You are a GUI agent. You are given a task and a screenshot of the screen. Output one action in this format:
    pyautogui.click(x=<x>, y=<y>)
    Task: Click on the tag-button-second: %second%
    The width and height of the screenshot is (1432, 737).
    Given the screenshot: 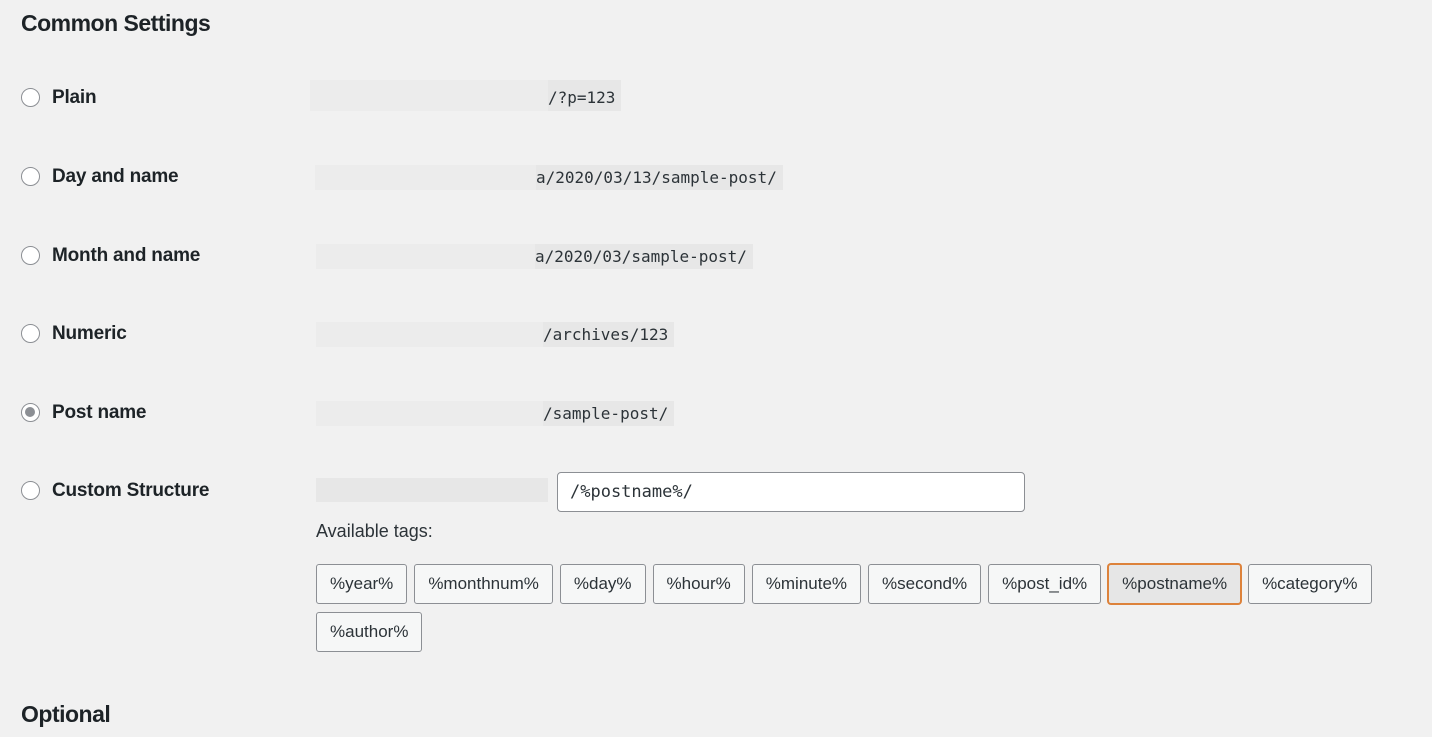 What is the action you would take?
    pyautogui.click(x=925, y=584)
    